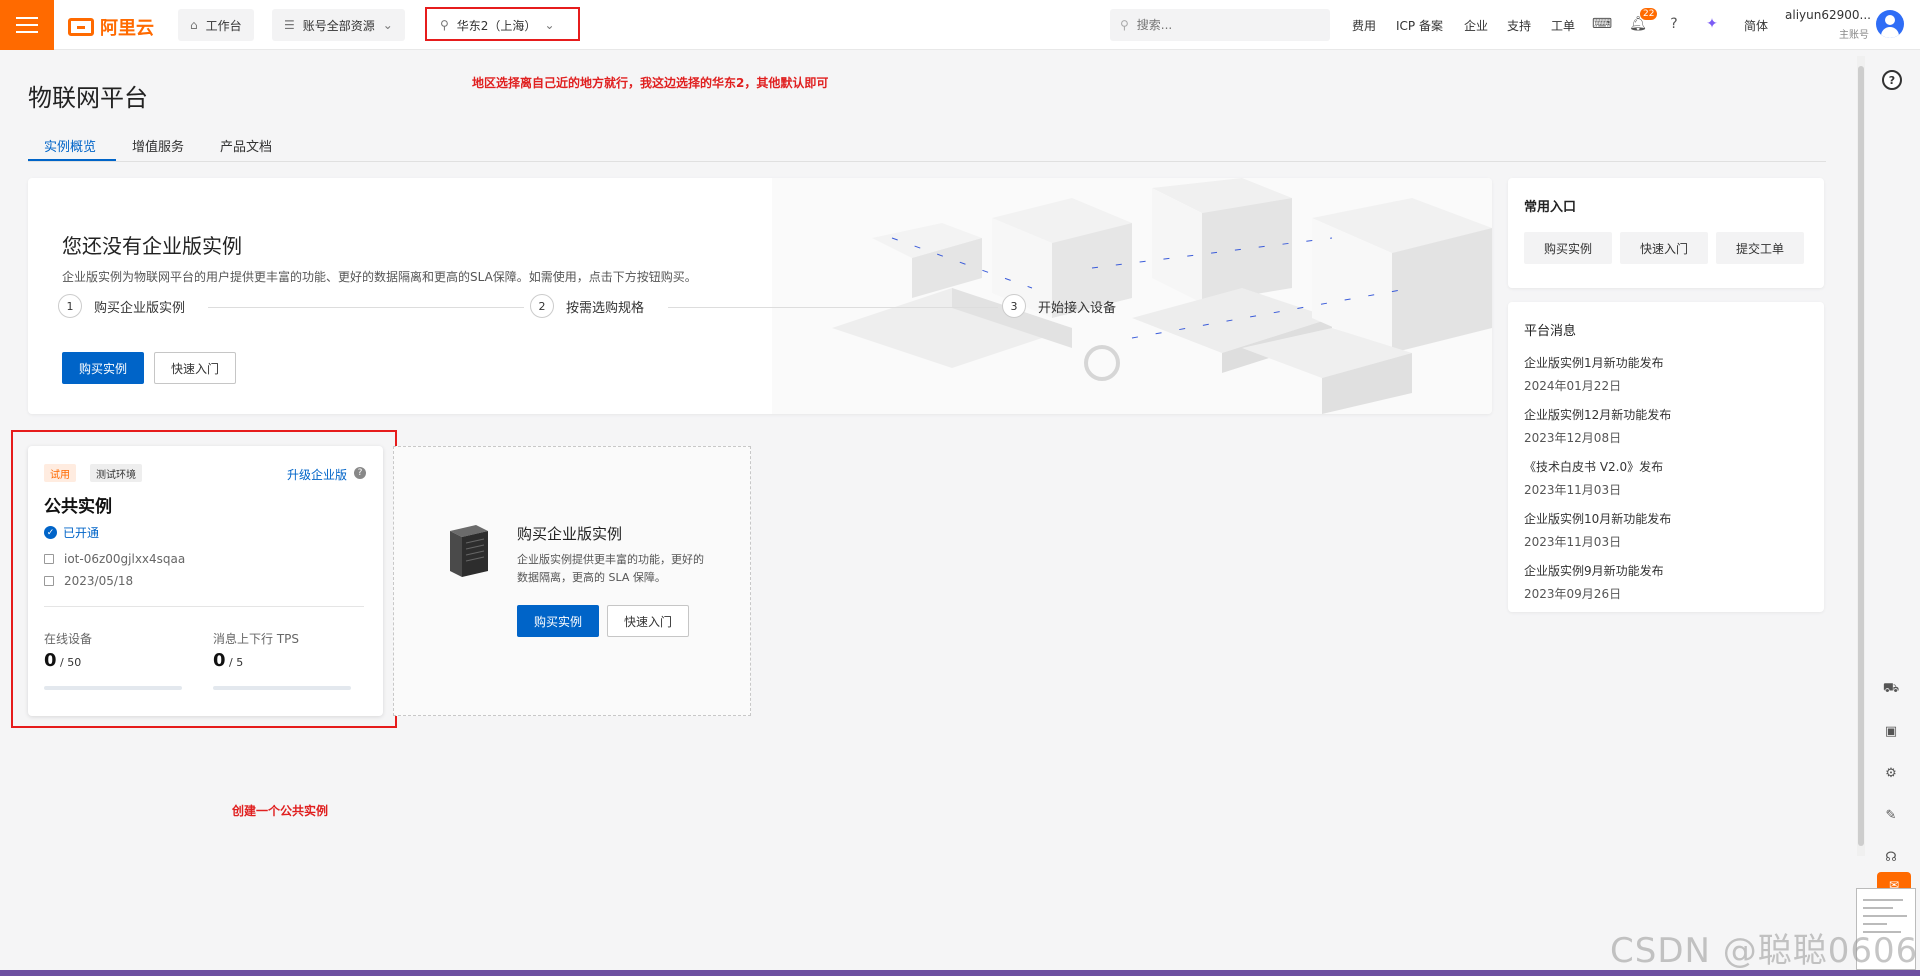  I want to click on workbench-button: ⌂ 工作台, so click(216, 25).